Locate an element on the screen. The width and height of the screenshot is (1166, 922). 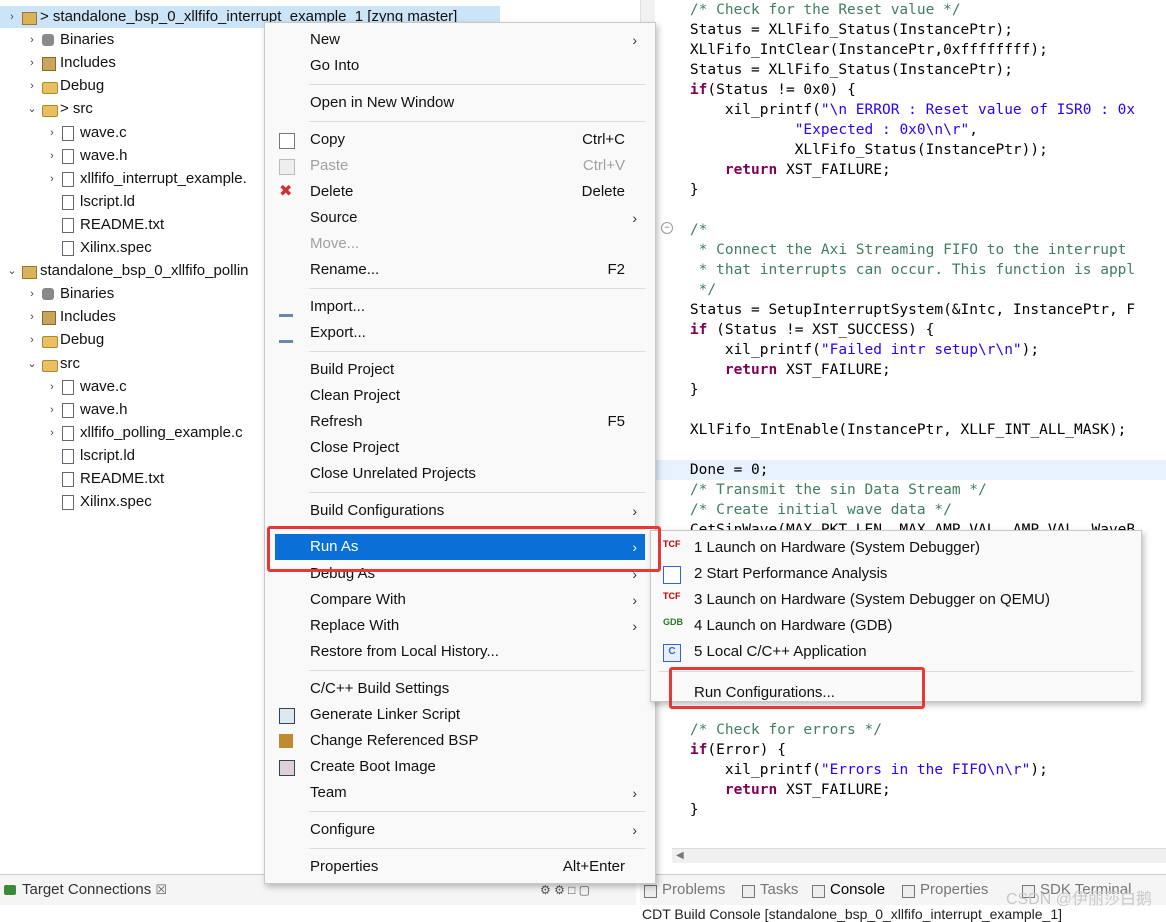
code-token: (Error) { is located at coordinates (746, 750).